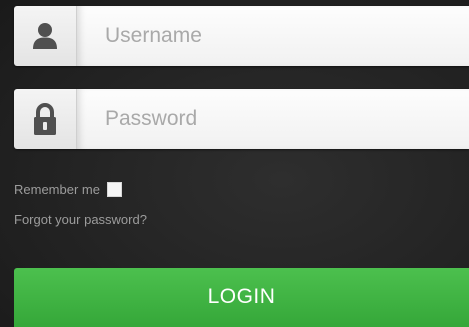 The image size is (469, 327). What do you see at coordinates (45, 36) in the screenshot?
I see `user-icon` at bounding box center [45, 36].